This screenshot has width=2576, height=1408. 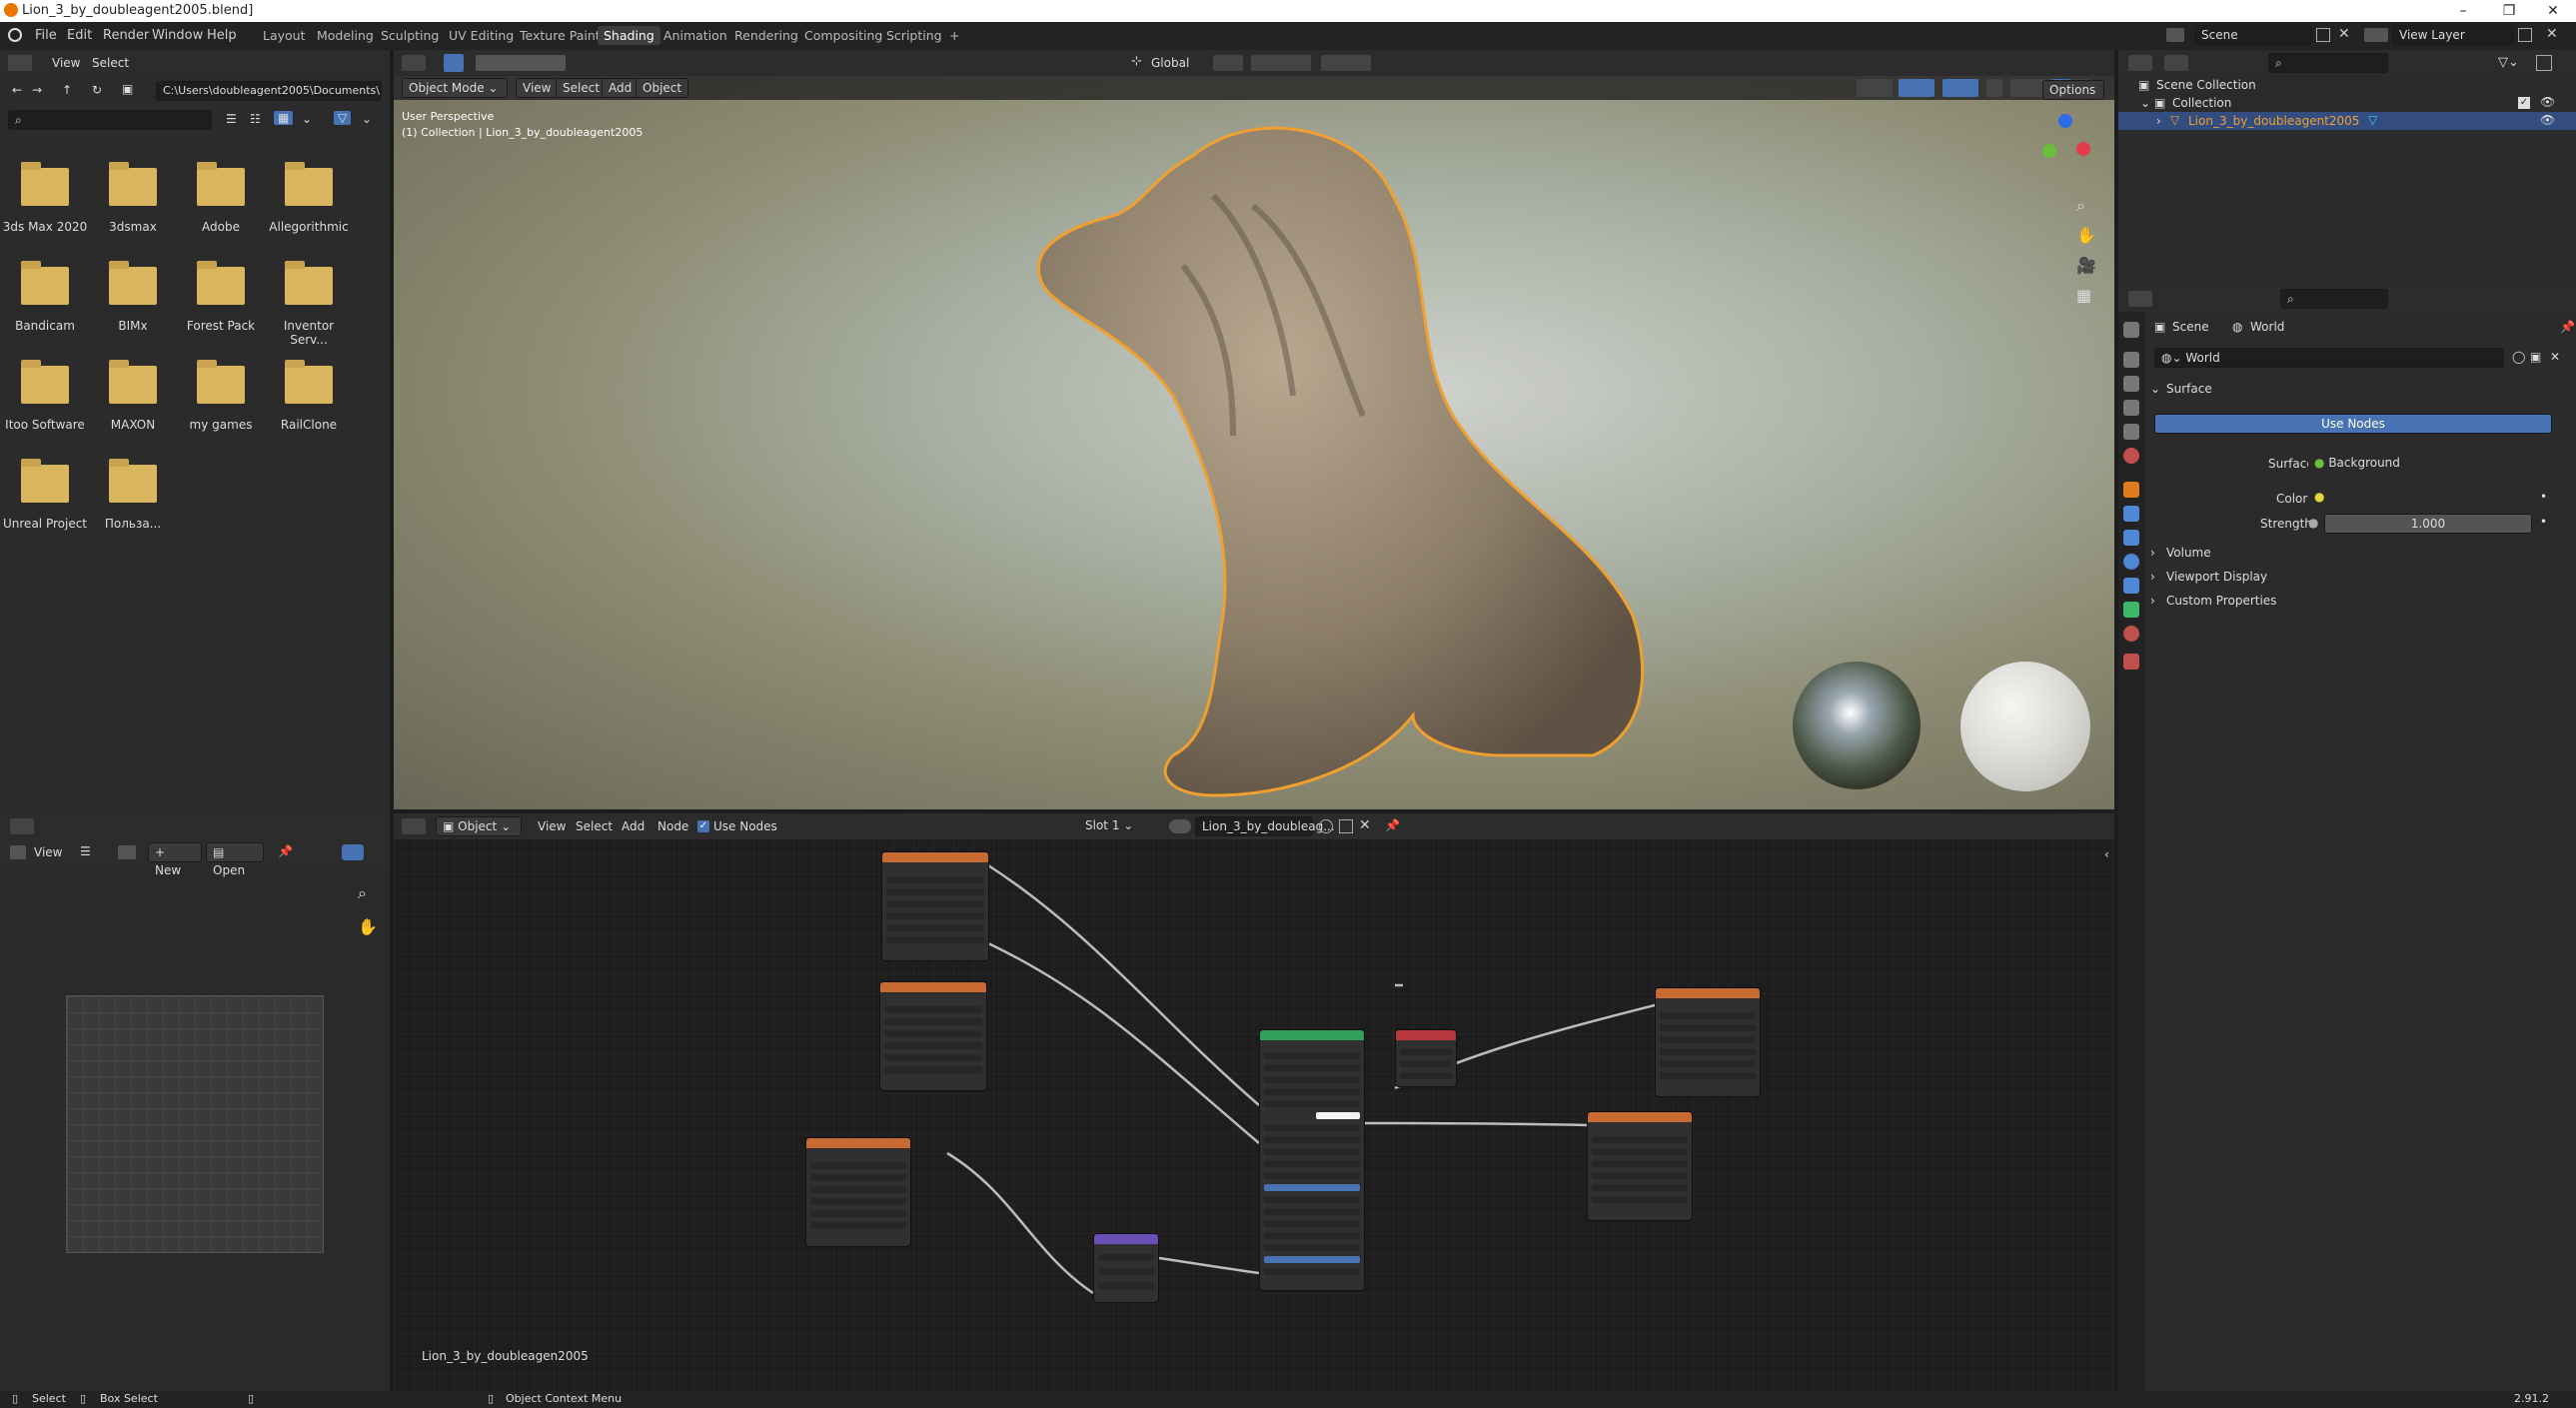 What do you see at coordinates (2176, 63) in the screenshot?
I see `display-mode-icon` at bounding box center [2176, 63].